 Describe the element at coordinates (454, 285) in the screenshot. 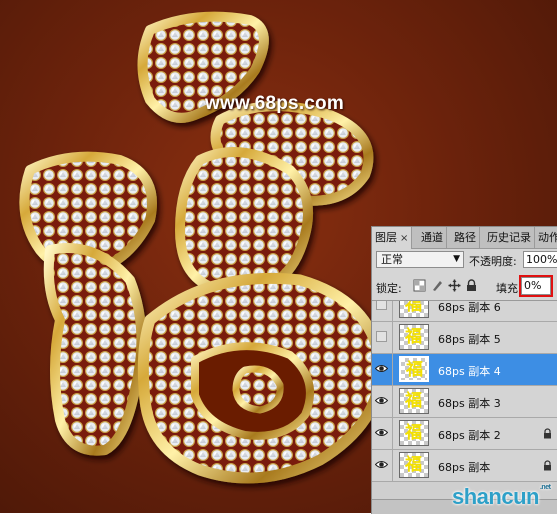

I see `lock-position-icon` at that location.